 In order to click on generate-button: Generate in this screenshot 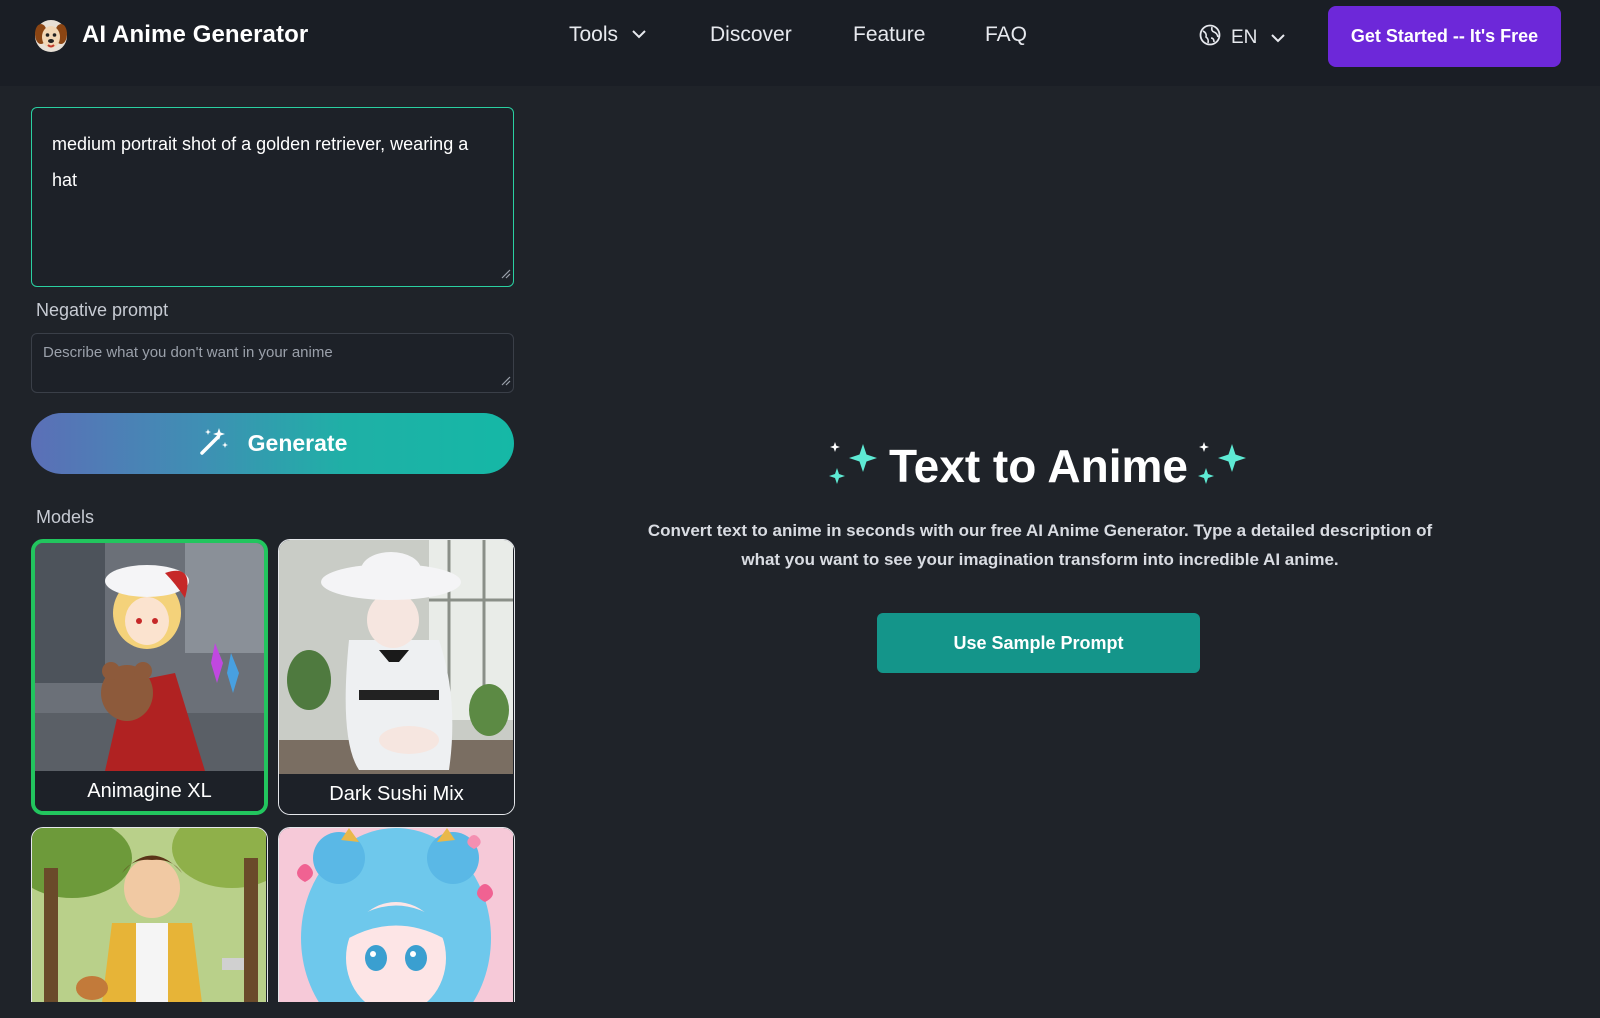, I will do `click(272, 443)`.